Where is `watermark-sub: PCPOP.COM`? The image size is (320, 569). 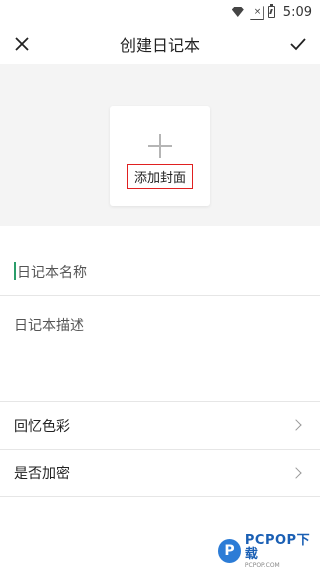 watermark-sub: PCPOP.COM is located at coordinates (262, 565).